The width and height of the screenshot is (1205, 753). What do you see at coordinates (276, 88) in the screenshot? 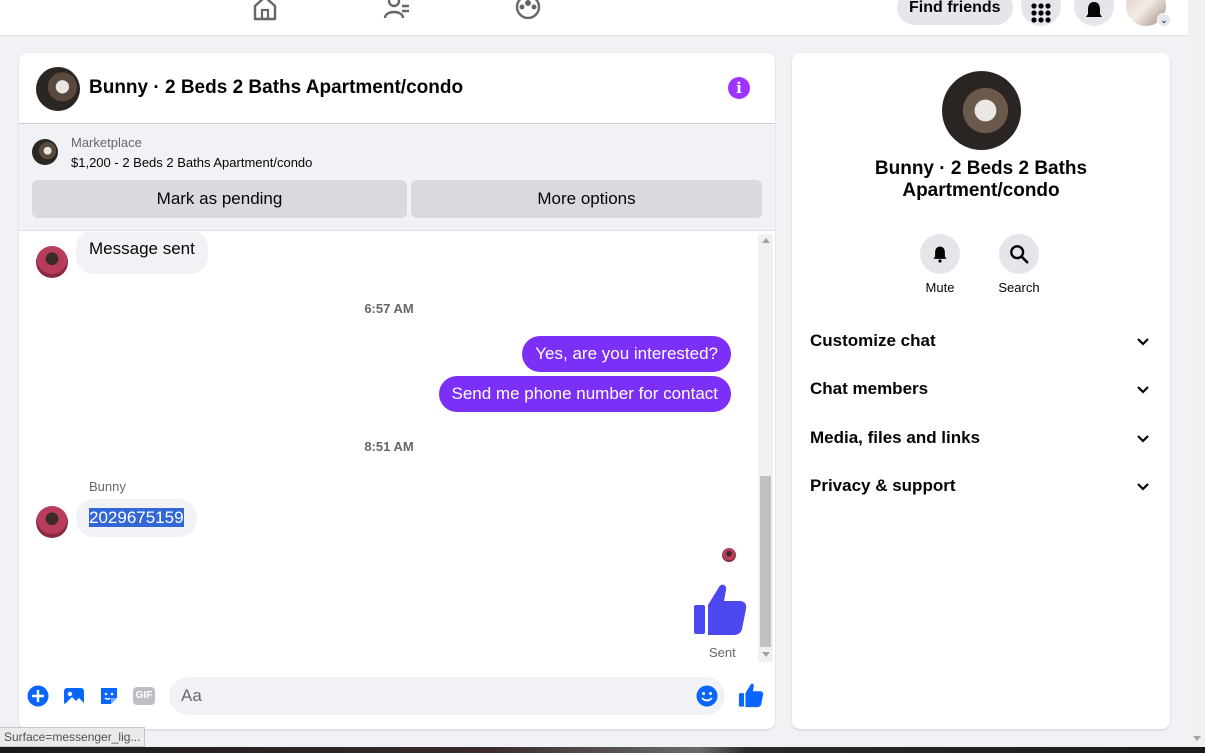
I see `conversation-title: Bunny · 2 Beds 2 Baths Apartment/condo` at bounding box center [276, 88].